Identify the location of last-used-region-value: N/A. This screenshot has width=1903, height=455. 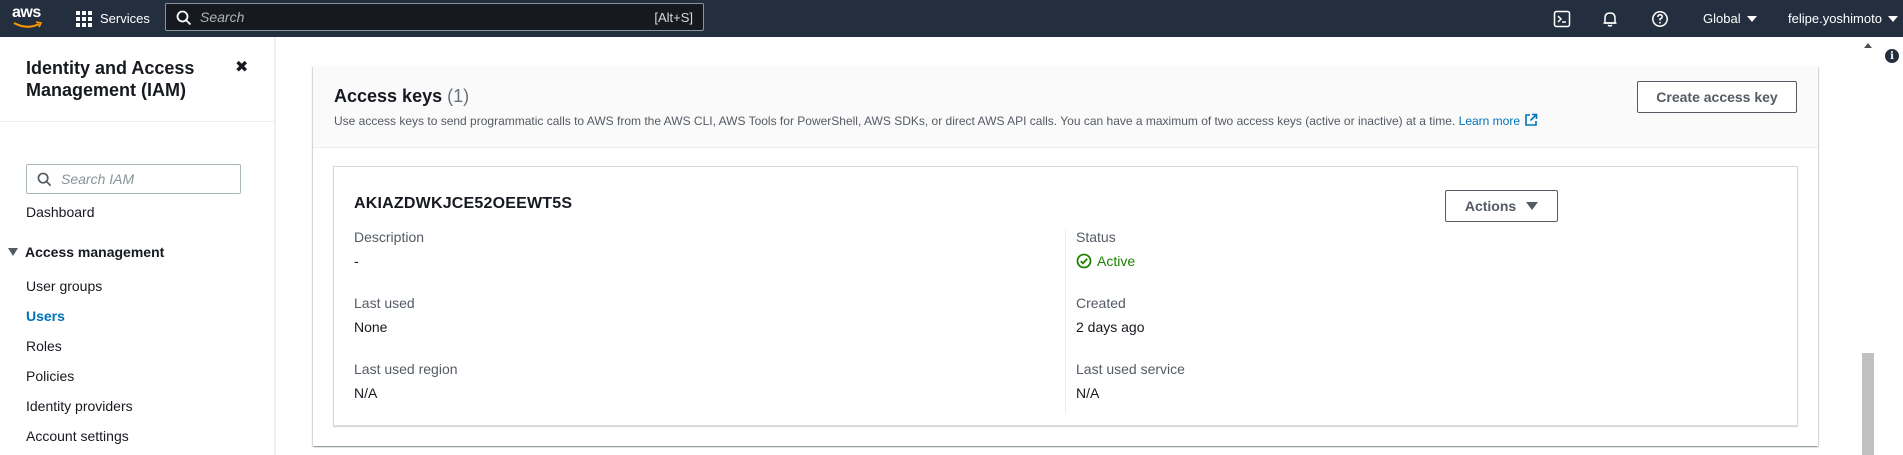
(366, 393).